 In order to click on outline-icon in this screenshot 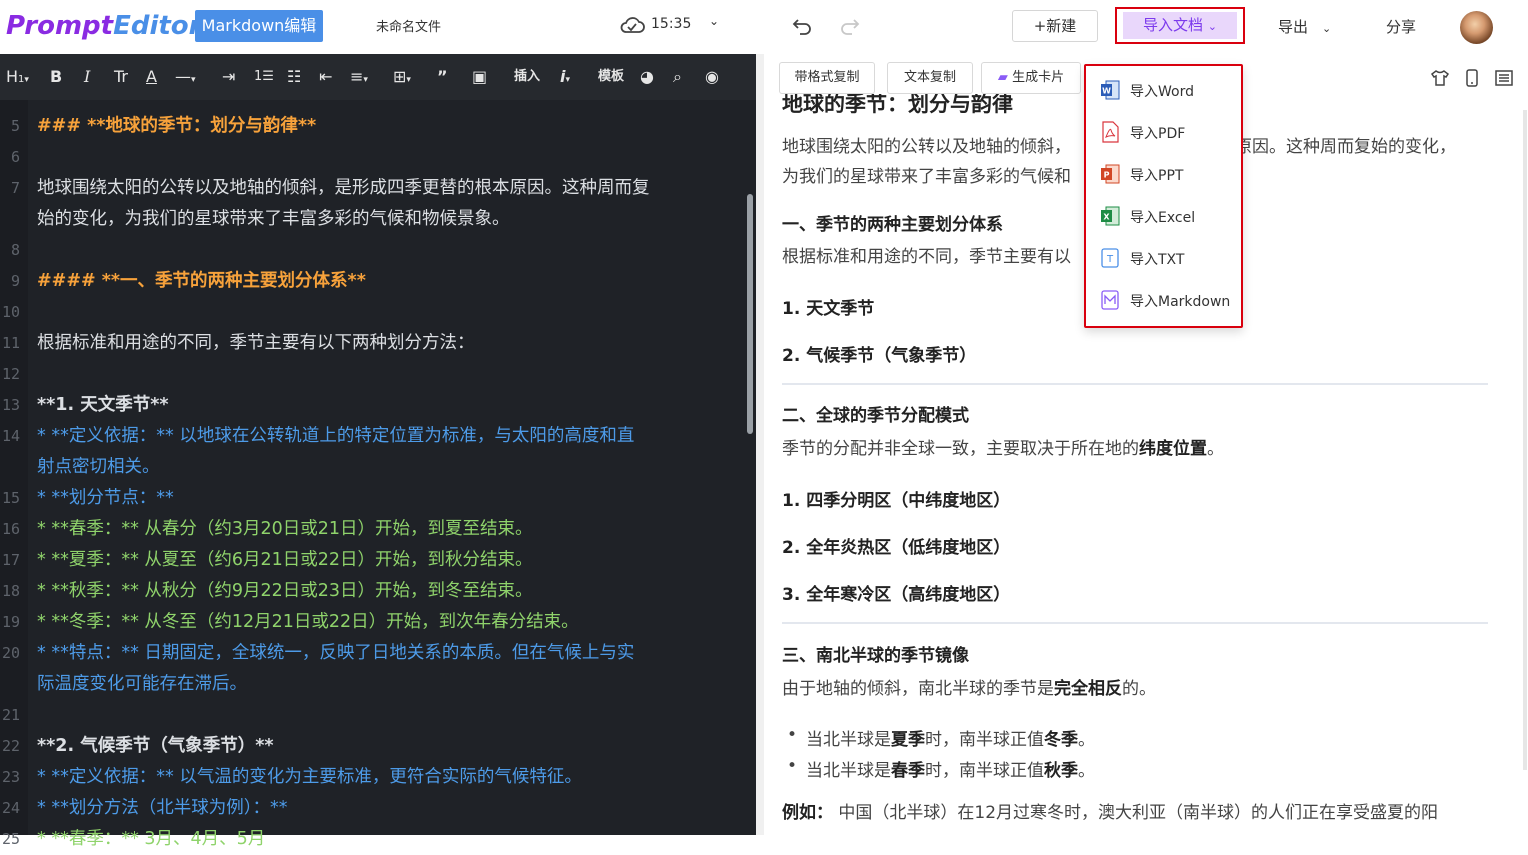, I will do `click(1504, 78)`.